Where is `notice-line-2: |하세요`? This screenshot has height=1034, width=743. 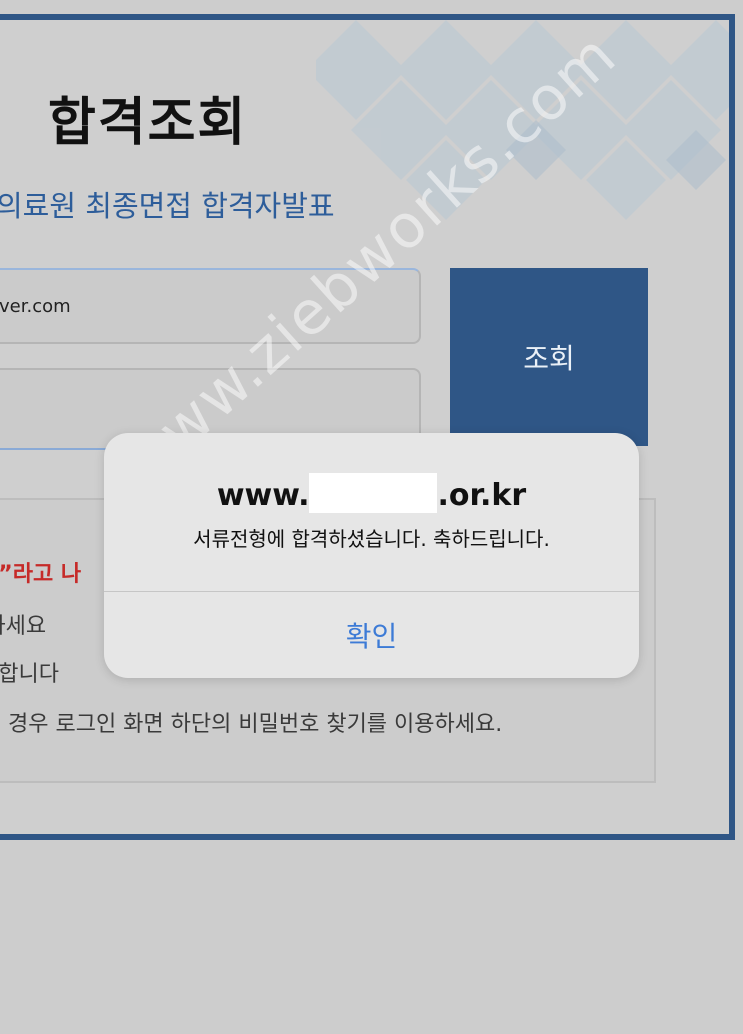
notice-line-2: |하세요 is located at coordinates (23, 626).